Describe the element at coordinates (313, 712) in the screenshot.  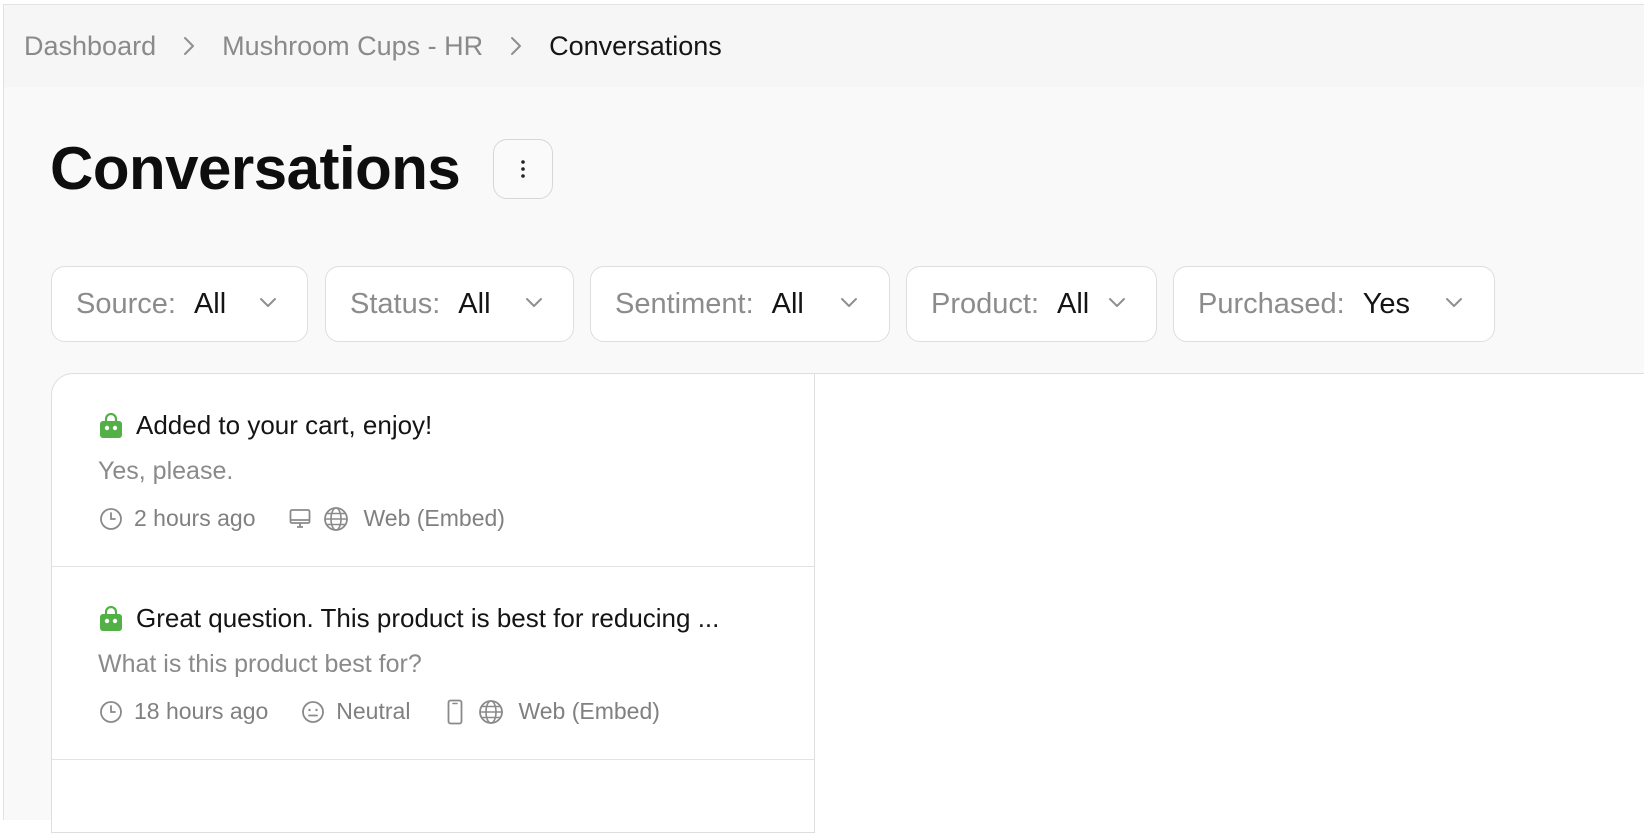
I see `neutral-face-icon` at that location.